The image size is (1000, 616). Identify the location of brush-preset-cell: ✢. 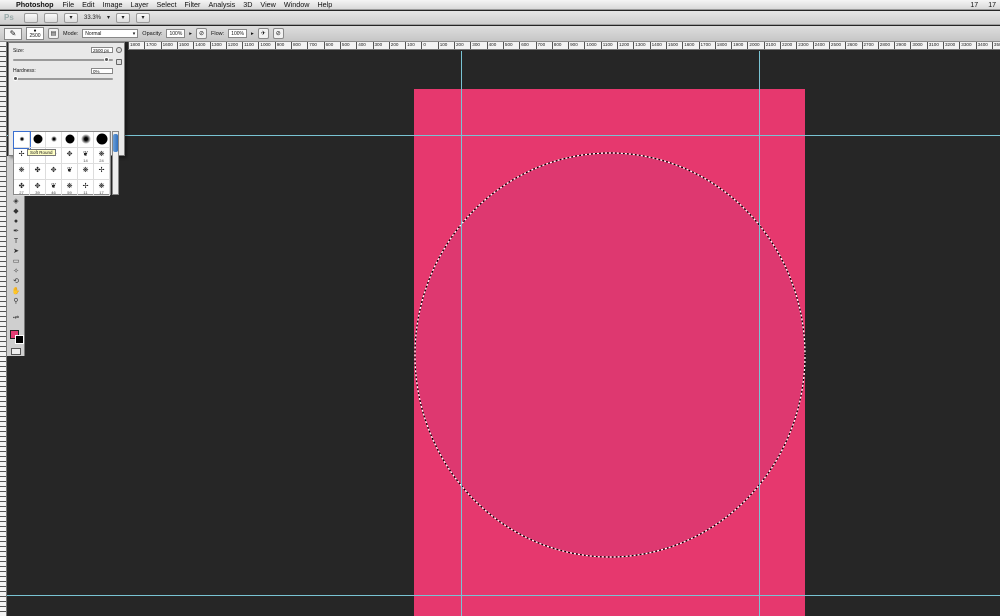
(102, 172).